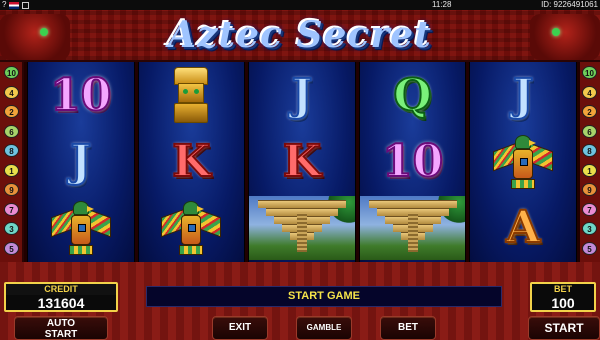 This screenshot has height=340, width=600. I want to click on reel-3: JK, so click(302, 162).